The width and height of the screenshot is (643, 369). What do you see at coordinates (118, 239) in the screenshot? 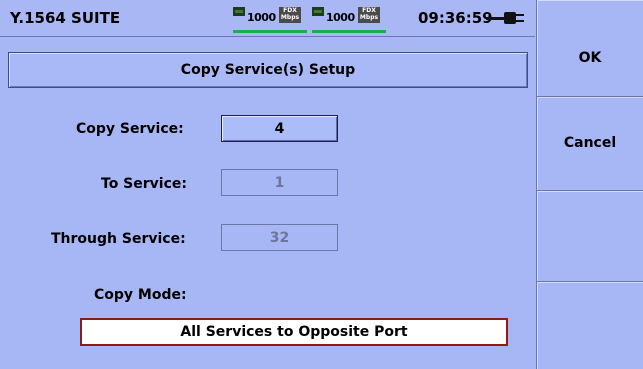
I see `through-service-label: Through Service:` at bounding box center [118, 239].